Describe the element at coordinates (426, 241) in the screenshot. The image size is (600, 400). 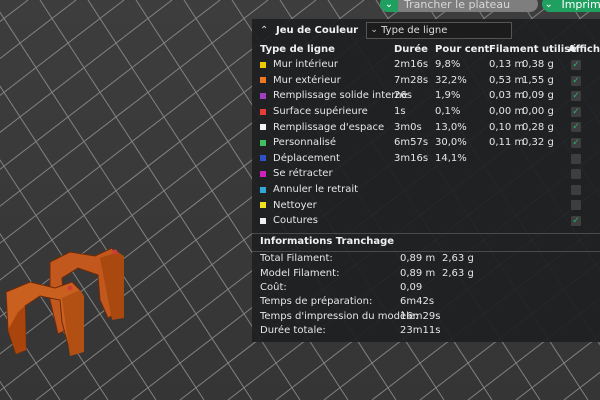
I see `slice-info-title: Informations Tranchage` at that location.